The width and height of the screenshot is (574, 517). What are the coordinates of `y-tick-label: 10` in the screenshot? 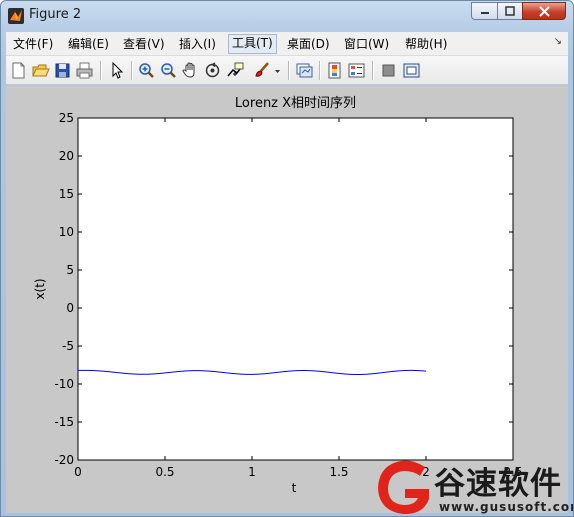 It's located at (66, 232).